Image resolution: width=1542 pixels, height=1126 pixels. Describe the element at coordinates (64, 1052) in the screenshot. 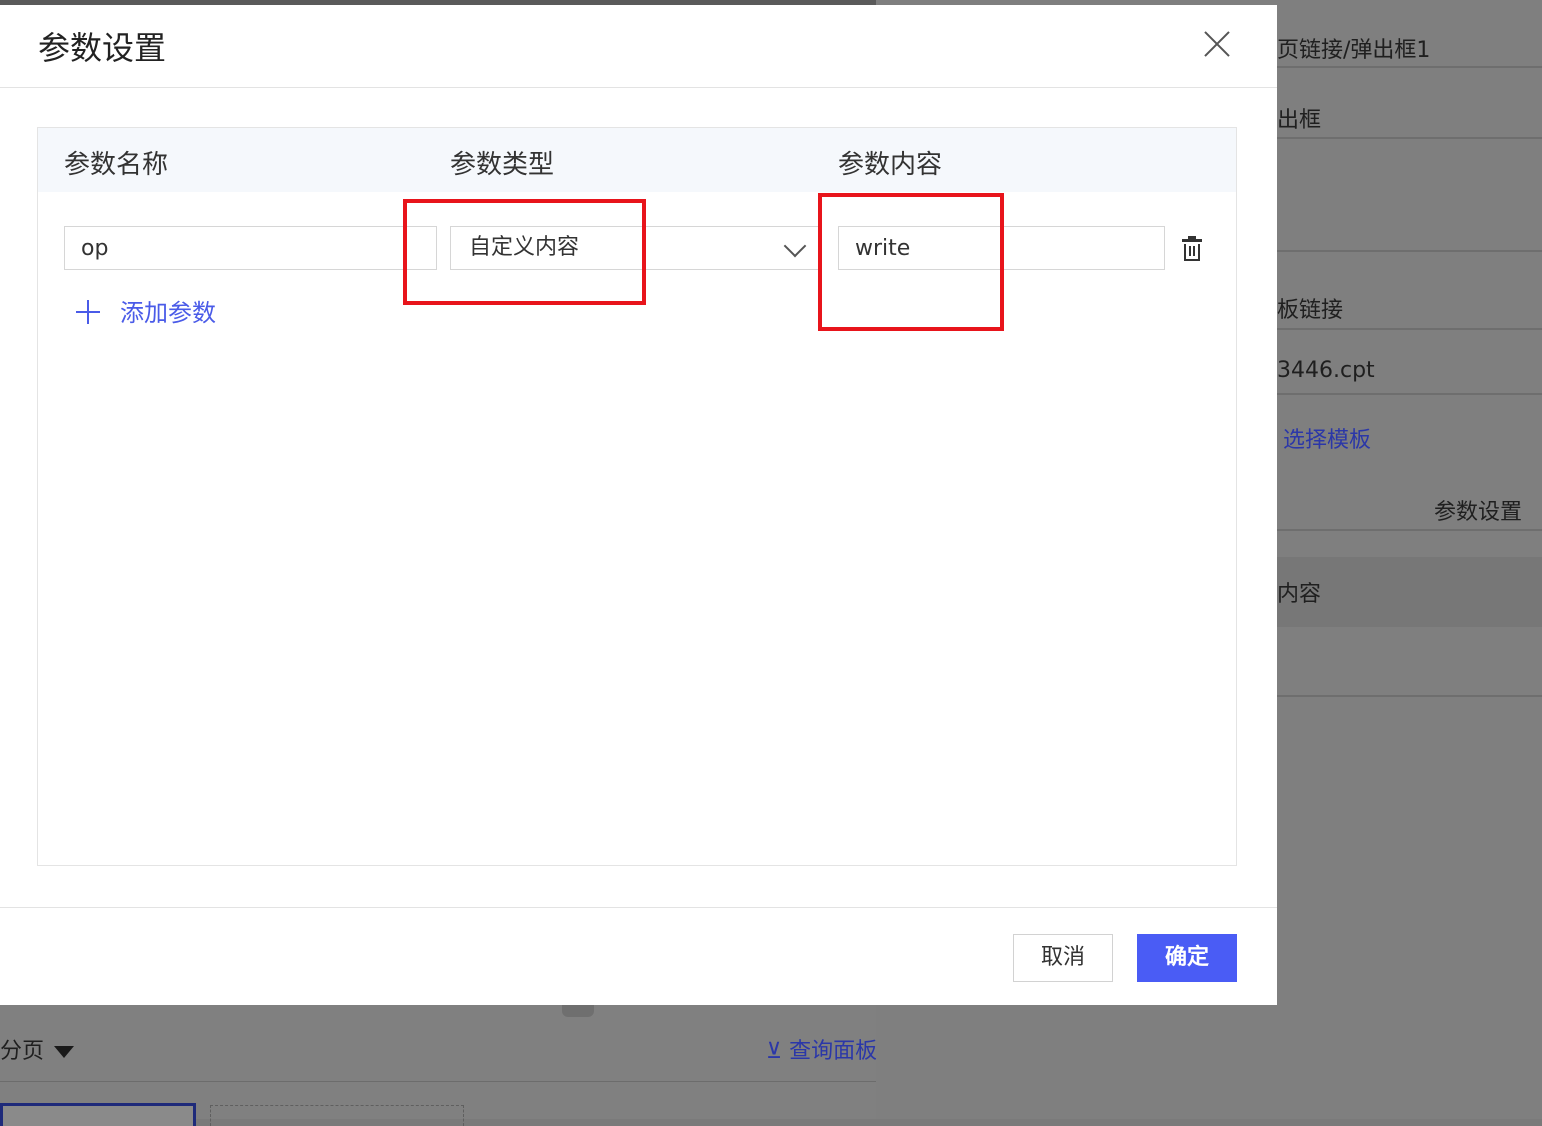

I see `caret-down-icon` at that location.